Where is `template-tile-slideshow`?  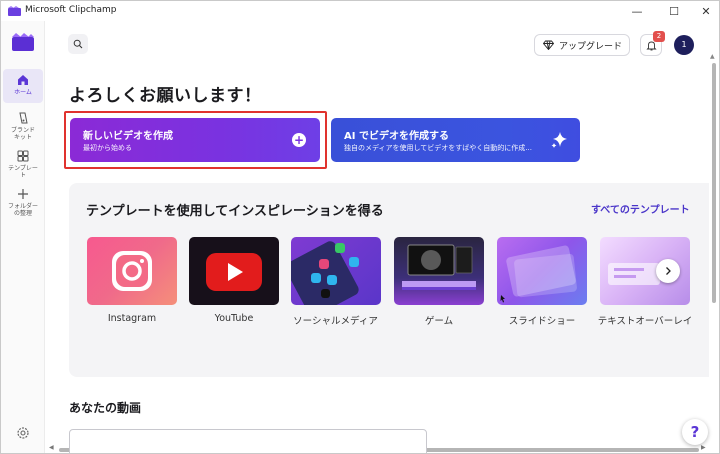 template-tile-slideshow is located at coordinates (542, 271).